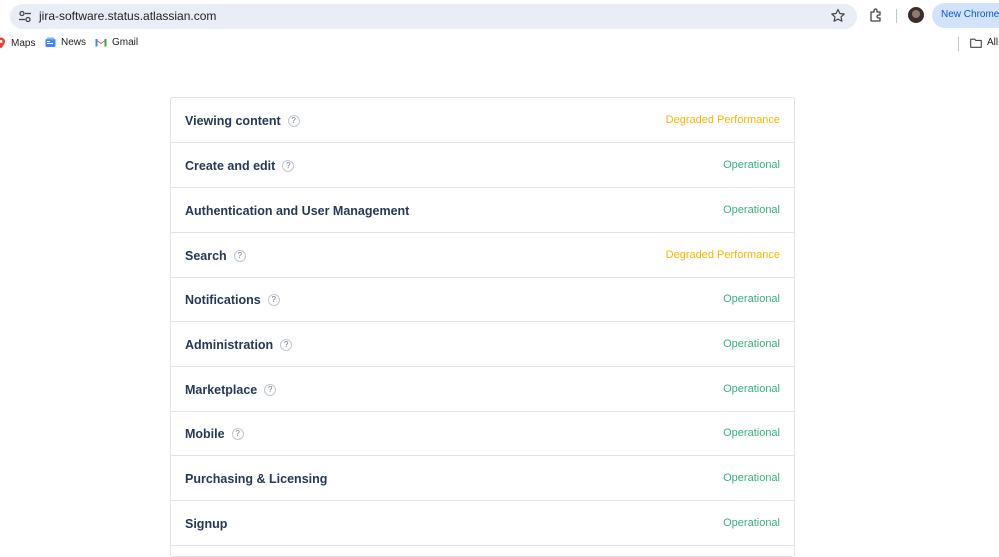  I want to click on component-name: Signup, so click(206, 524).